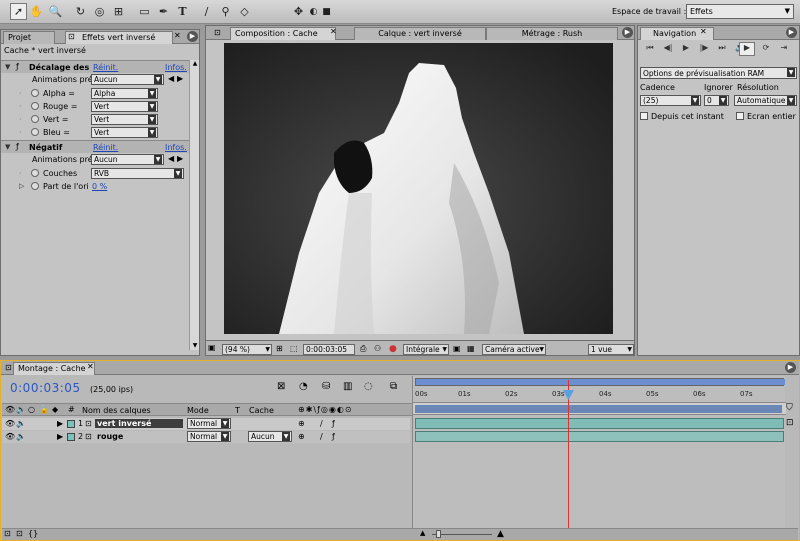  Describe the element at coordinates (471, 348) in the screenshot. I see `transparency-grid-icon: ▦` at that location.